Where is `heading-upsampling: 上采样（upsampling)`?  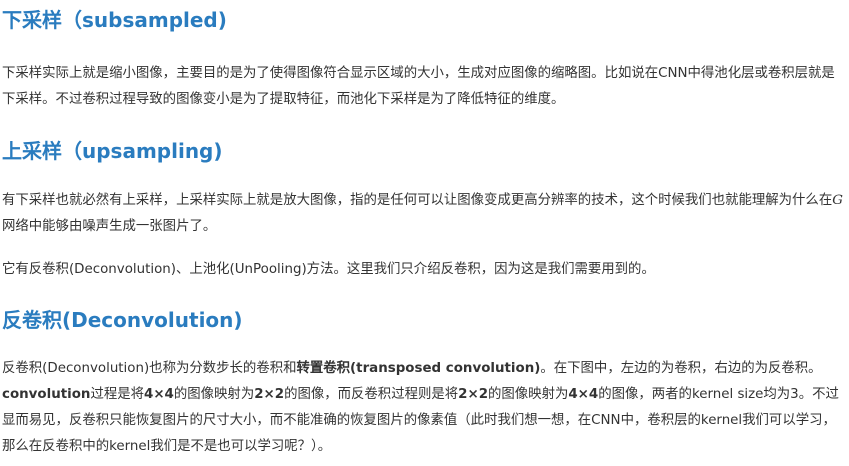 heading-upsampling: 上采样（upsampling) is located at coordinates (112, 151).